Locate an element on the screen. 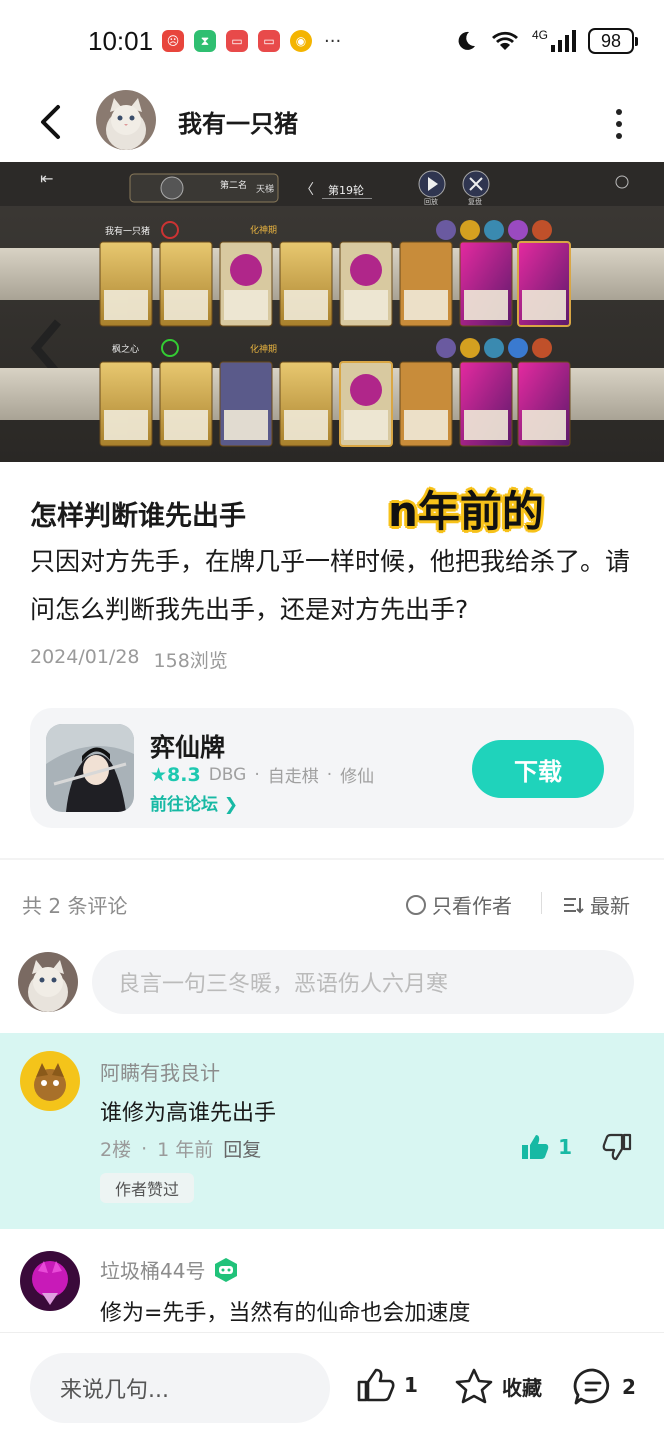 This screenshot has height=1440, width=664. notification-icons: ☹ ⧗ ▭ ▭ ◉ ··· is located at coordinates (251, 41).